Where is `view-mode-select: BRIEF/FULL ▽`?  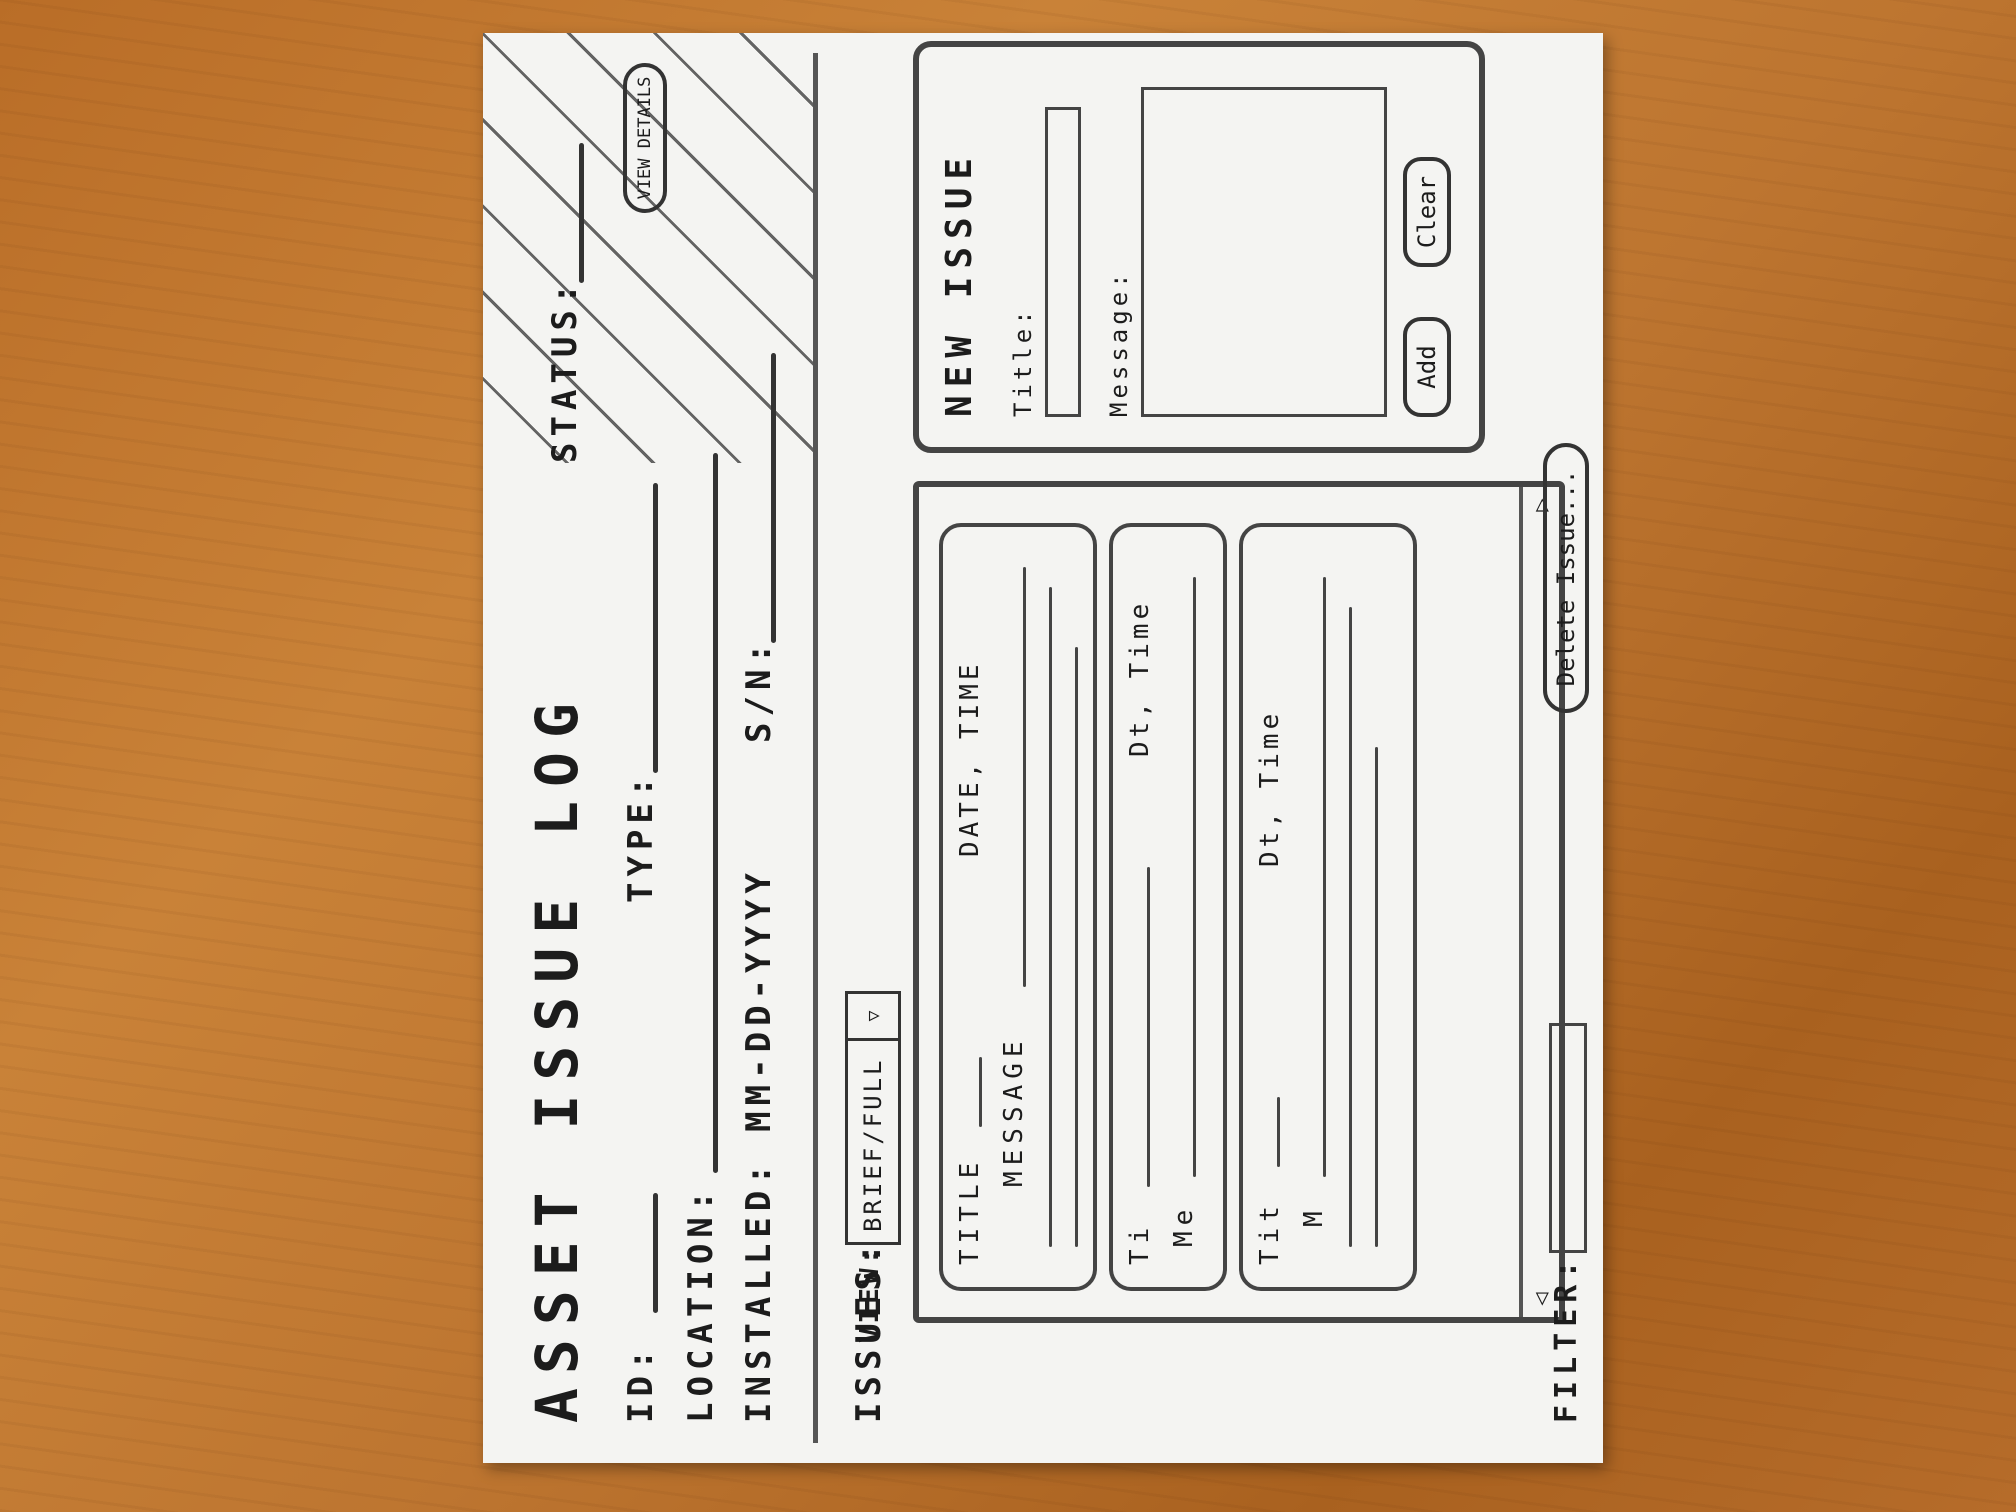 view-mode-select: BRIEF/FULL ▽ is located at coordinates (873, 1118).